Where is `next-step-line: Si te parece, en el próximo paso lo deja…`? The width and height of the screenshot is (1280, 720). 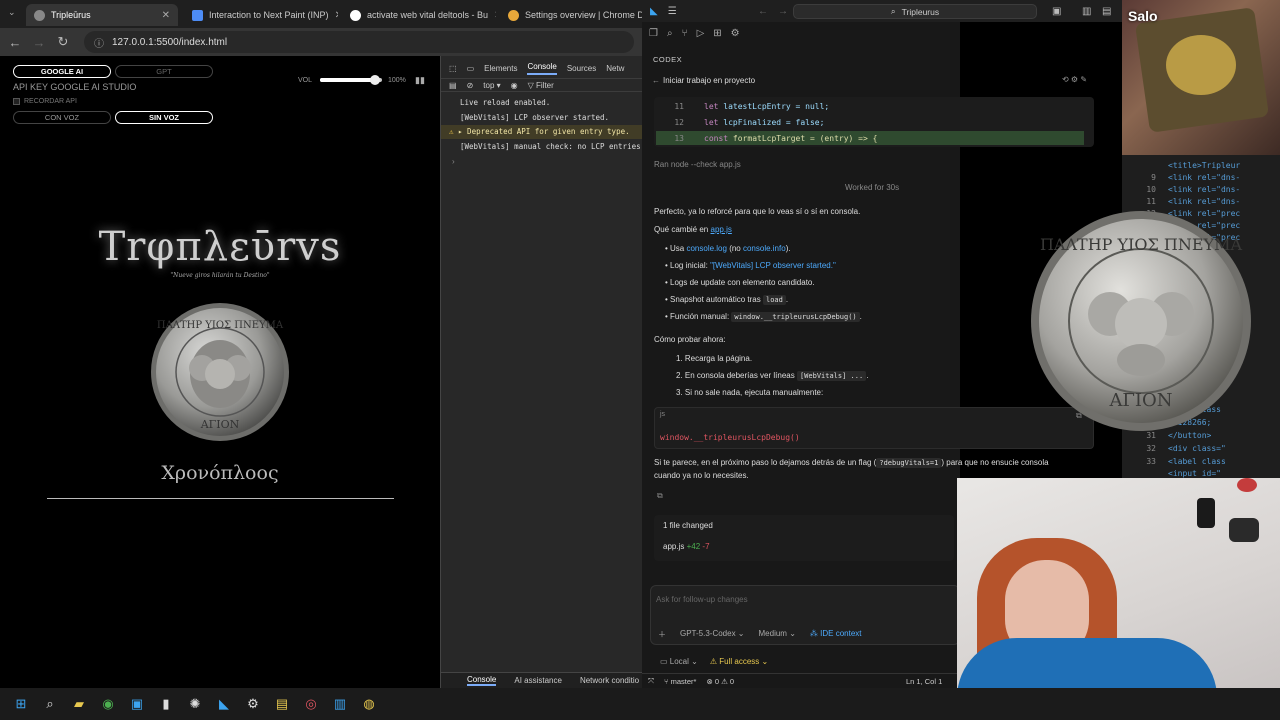 next-step-line: Si te parece, en el próximo paso lo deja… is located at coordinates (851, 463).